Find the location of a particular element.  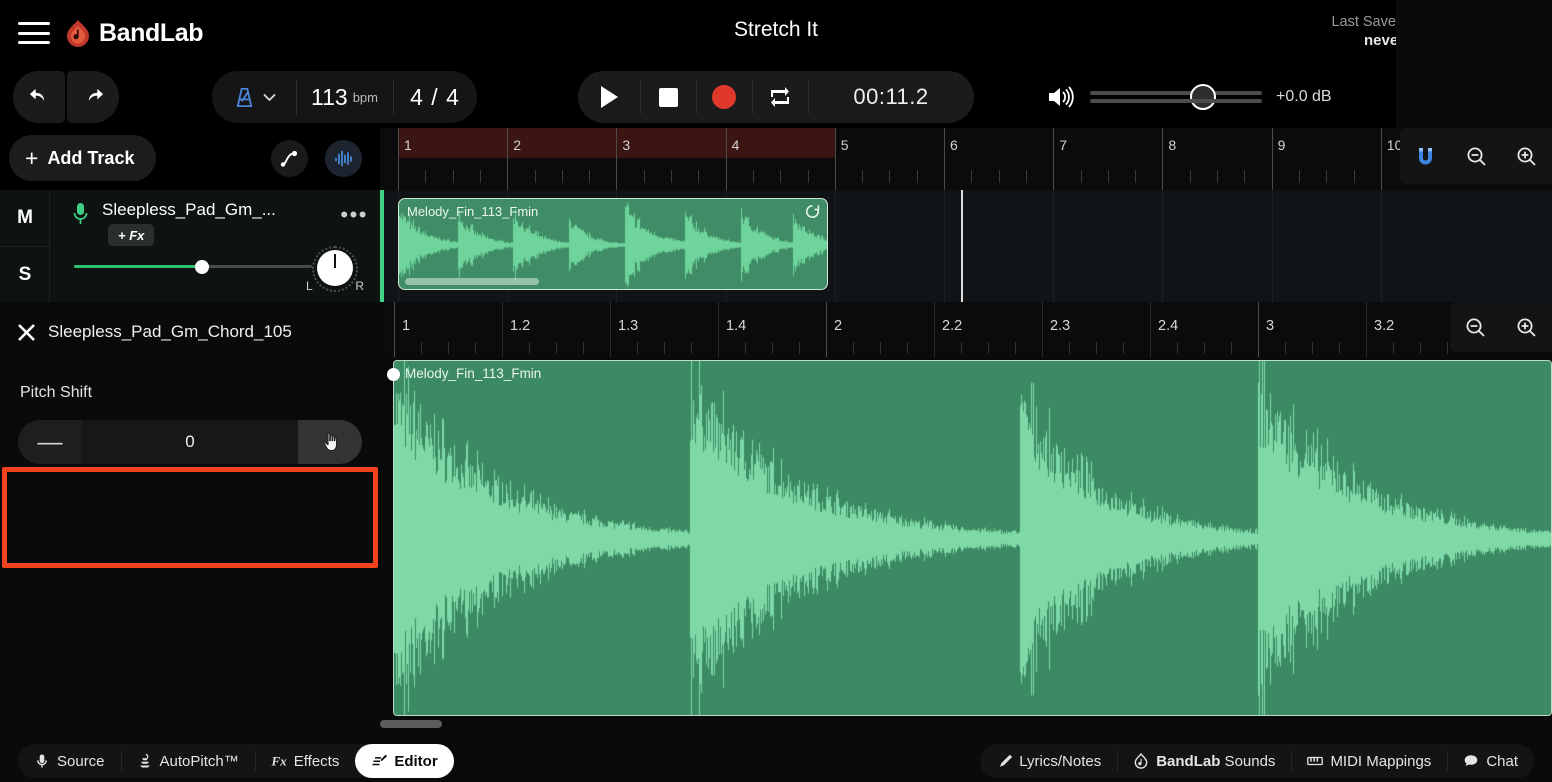

close-x-icon is located at coordinates (26, 332).